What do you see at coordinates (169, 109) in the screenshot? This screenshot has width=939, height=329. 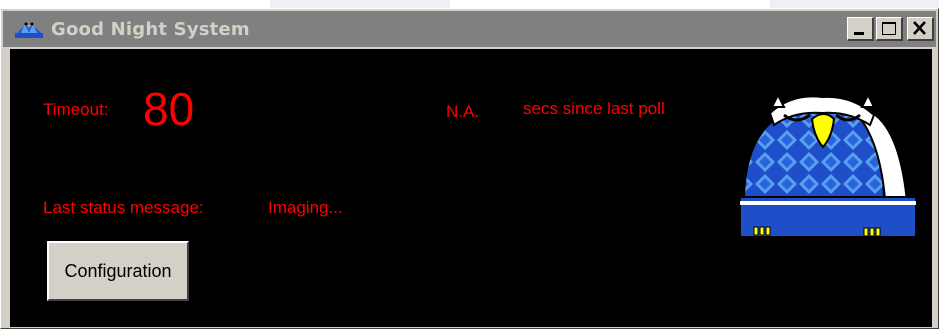 I see `timeout-value: 80` at bounding box center [169, 109].